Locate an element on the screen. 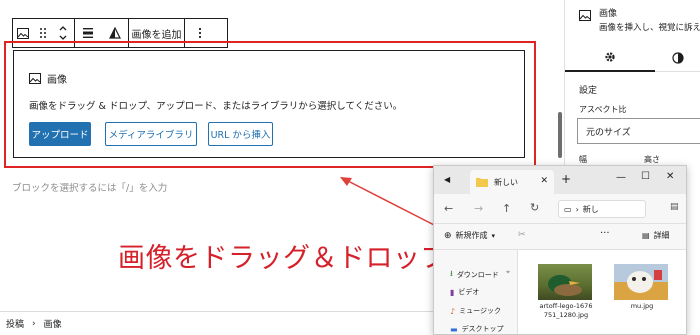 The width and height of the screenshot is (700, 335). explorer-commandbar: ⊕ 新規作成 ▾ ✂ ··· ▤ 詳細 is located at coordinates (560, 237).